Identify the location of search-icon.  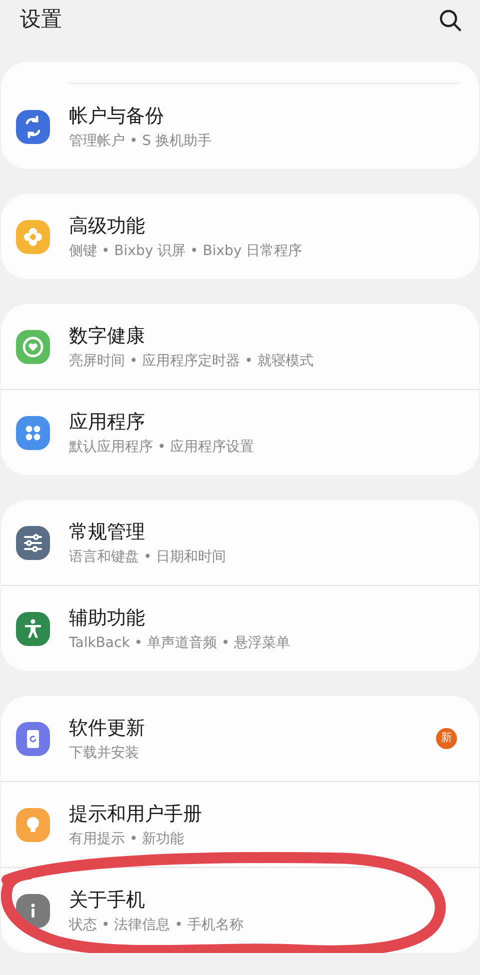
(450, 20).